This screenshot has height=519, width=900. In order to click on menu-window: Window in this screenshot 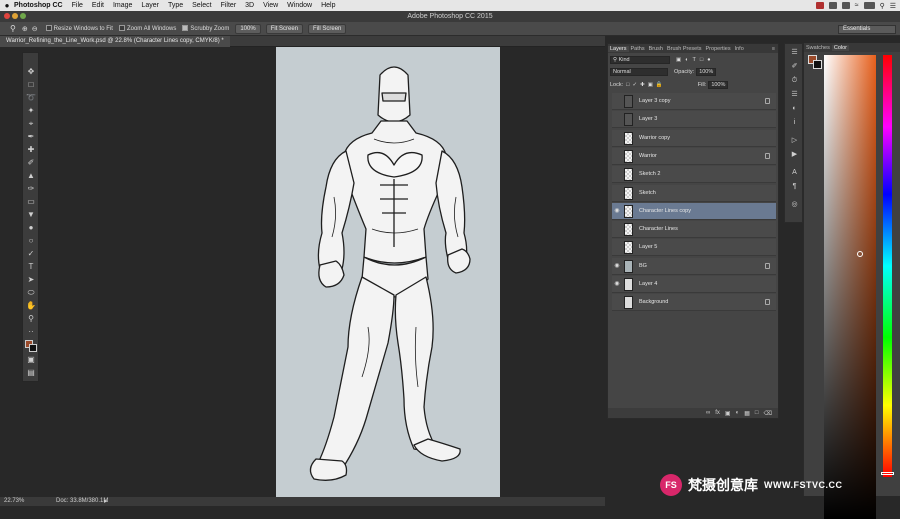, I will do `click(299, 5)`.